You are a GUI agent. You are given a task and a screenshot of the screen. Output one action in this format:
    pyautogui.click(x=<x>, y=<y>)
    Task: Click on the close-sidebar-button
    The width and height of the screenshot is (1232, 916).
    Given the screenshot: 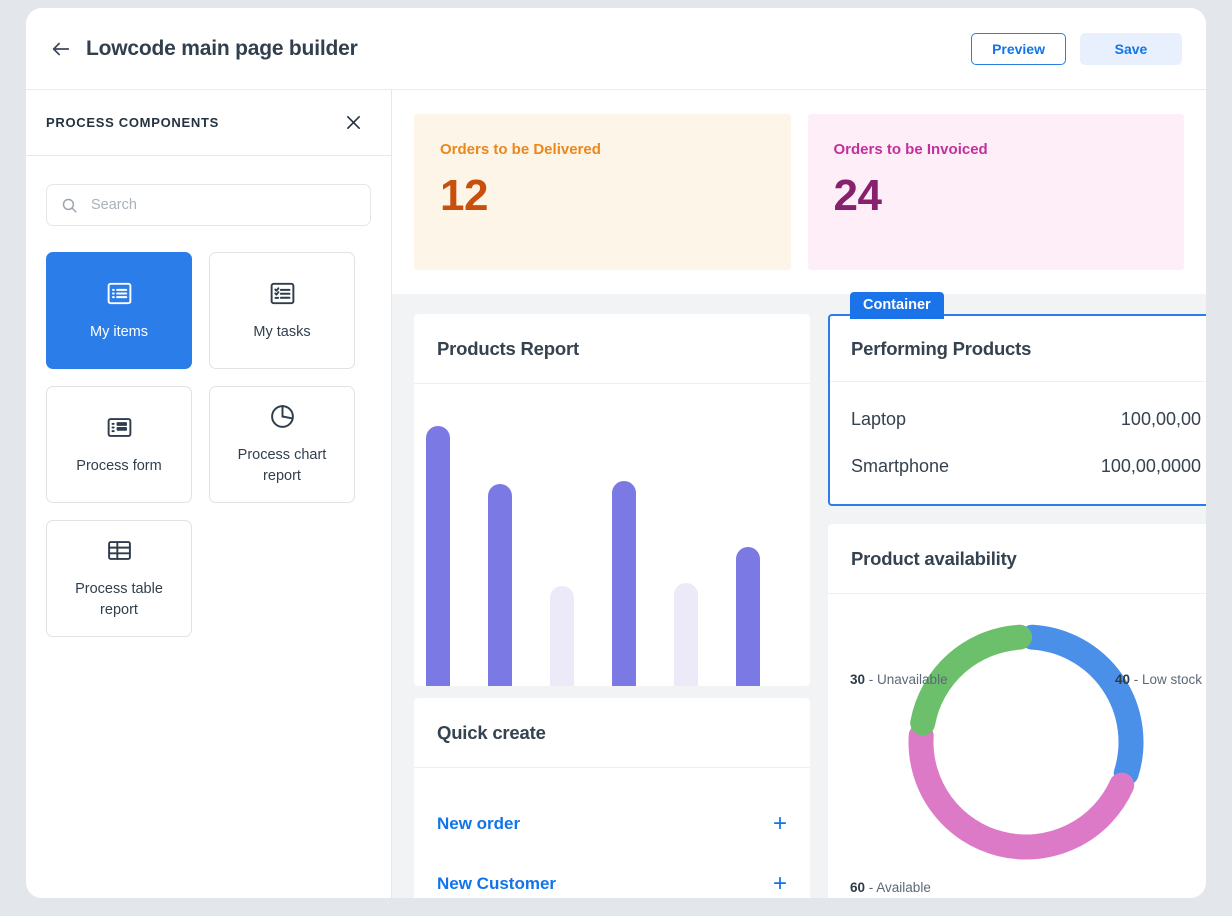 What is the action you would take?
    pyautogui.click(x=353, y=123)
    